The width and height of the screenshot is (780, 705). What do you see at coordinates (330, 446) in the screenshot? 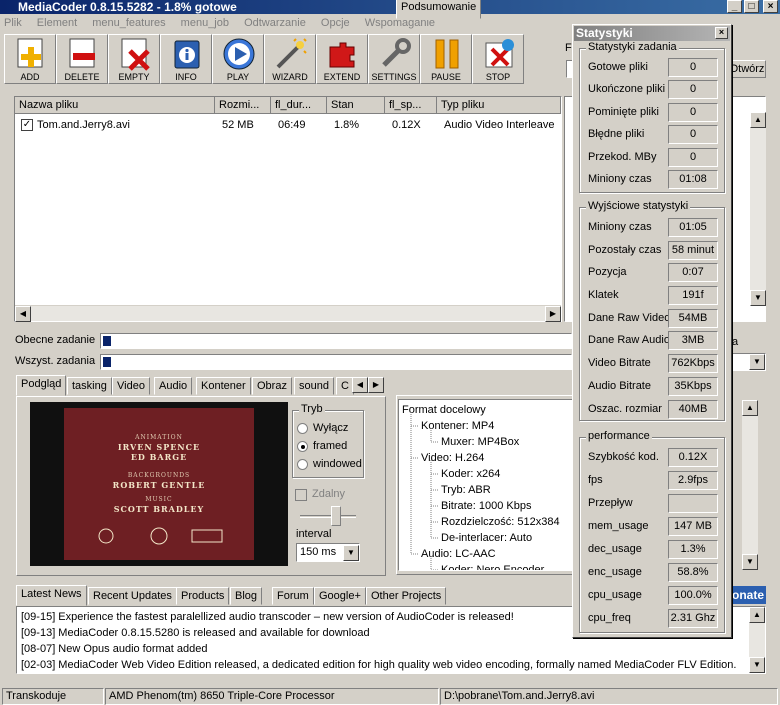
I see `mode-framed-label: framed` at bounding box center [330, 446].